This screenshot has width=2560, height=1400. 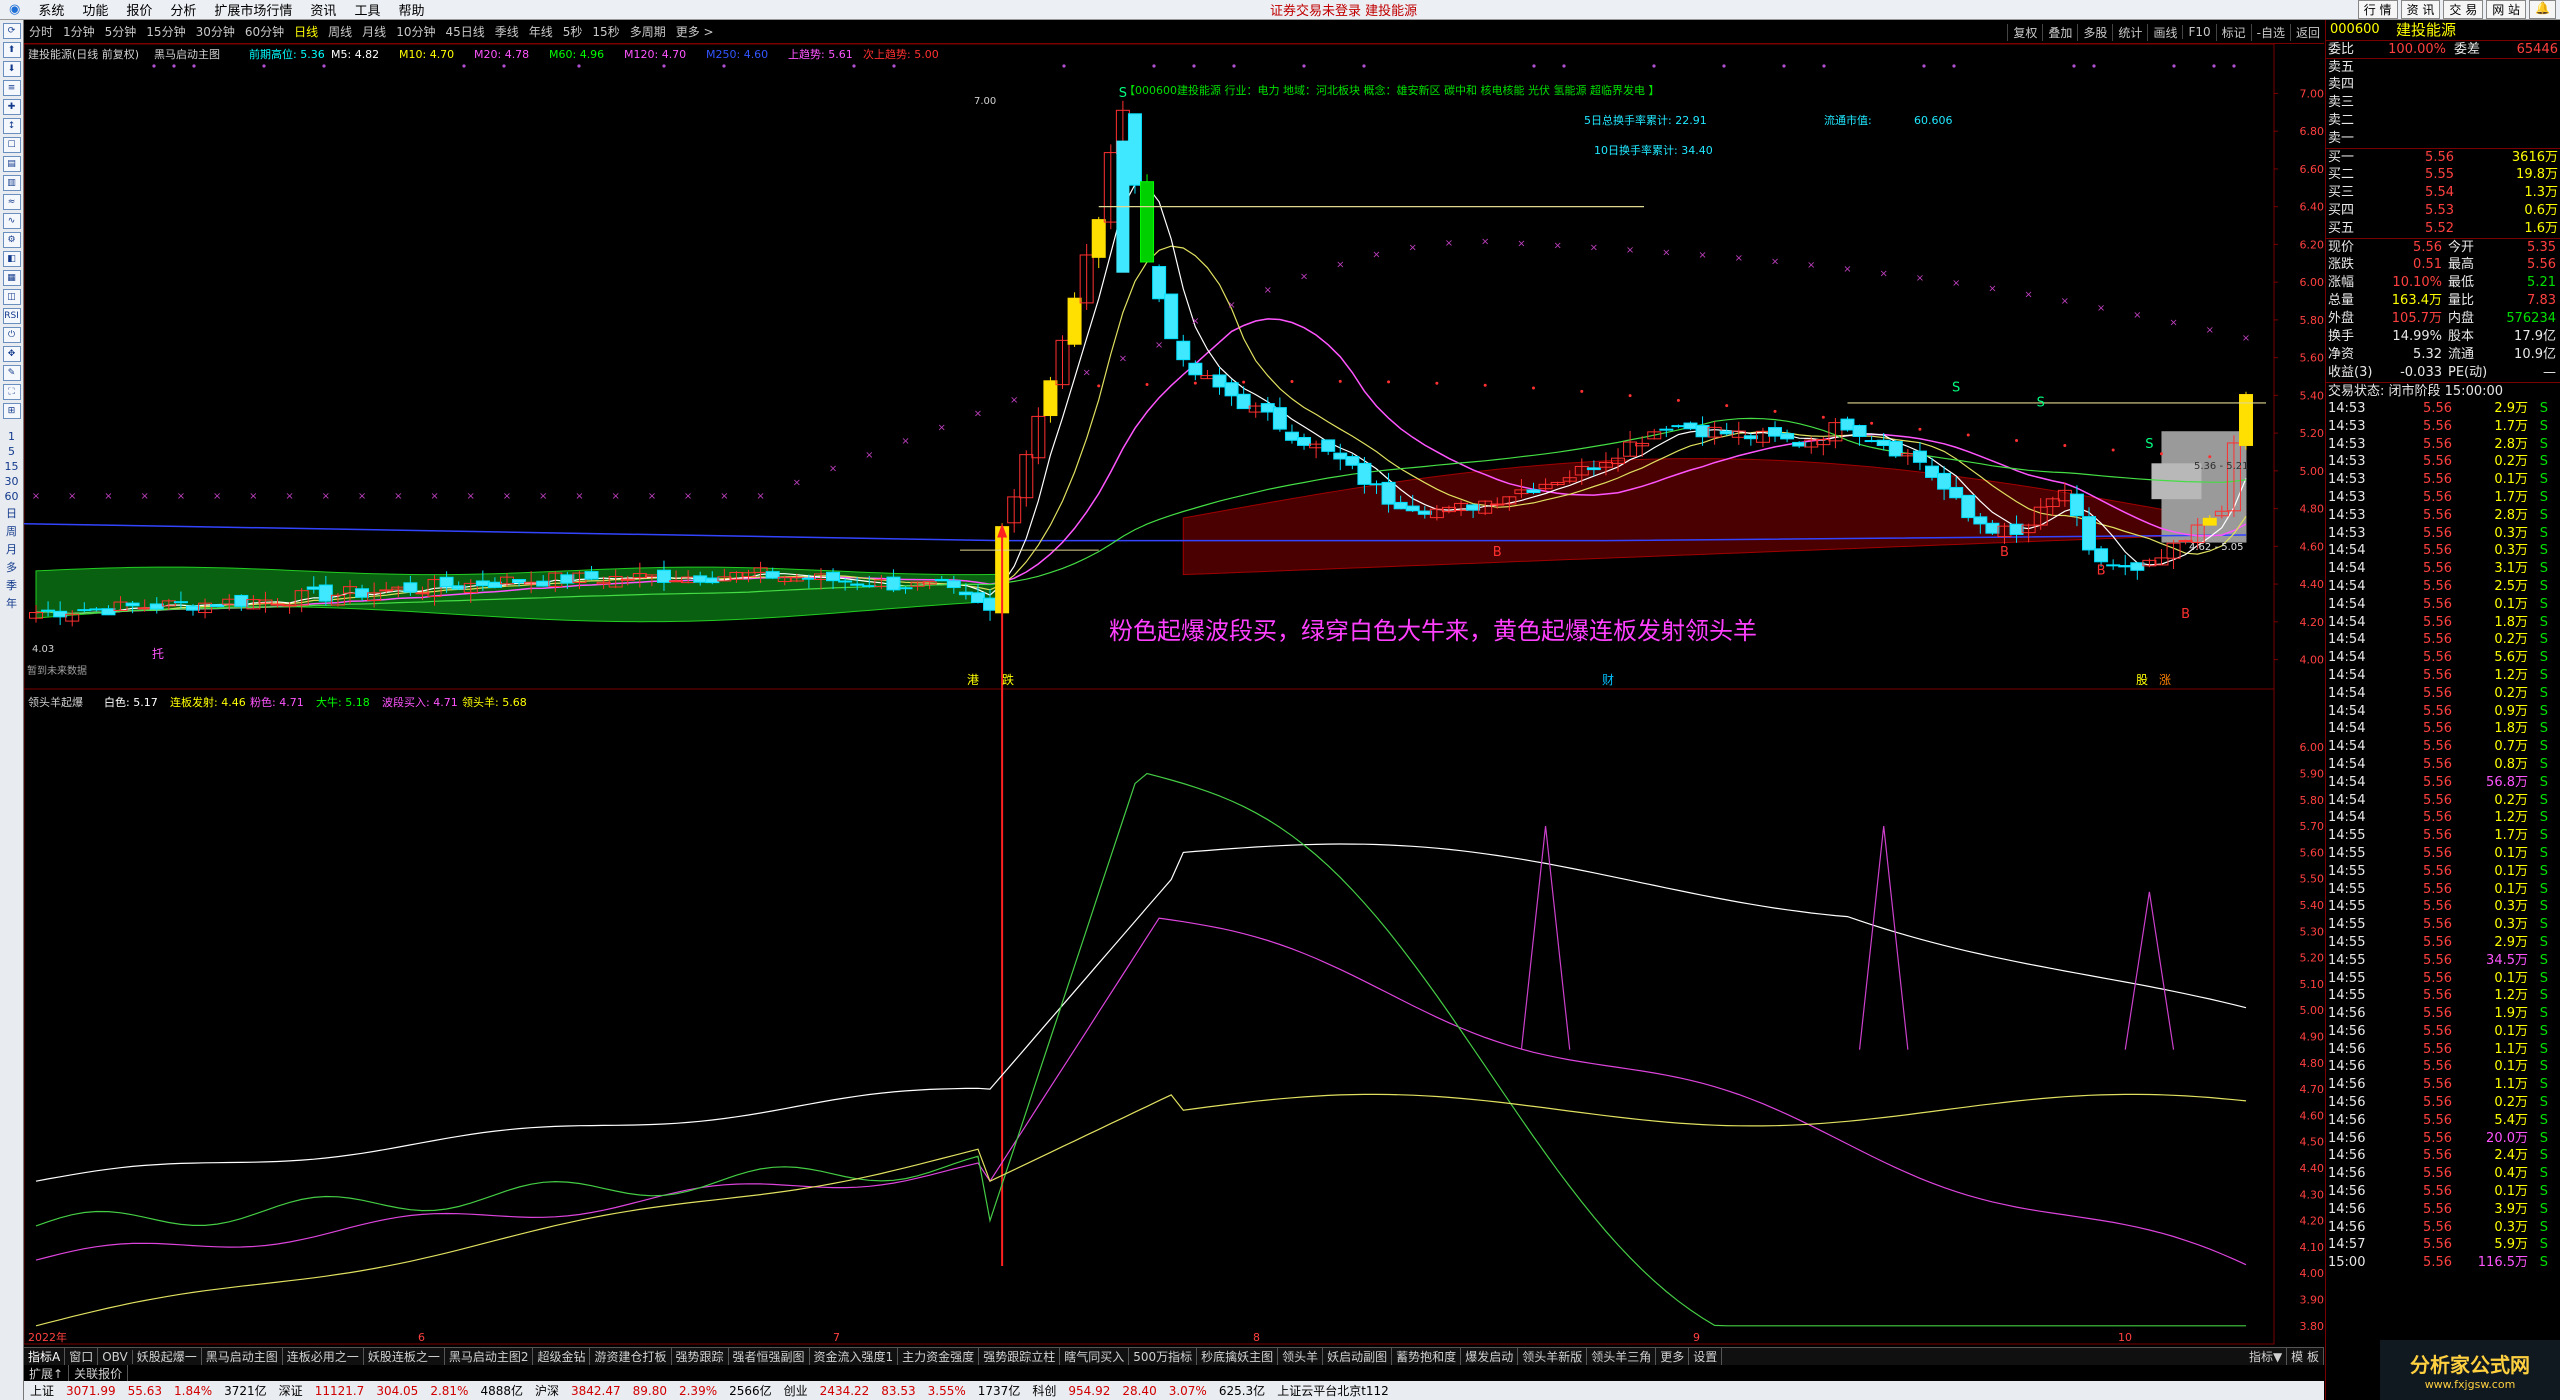 I want to click on indicator-tab: 强势跟踪, so click(x=700, y=1356).